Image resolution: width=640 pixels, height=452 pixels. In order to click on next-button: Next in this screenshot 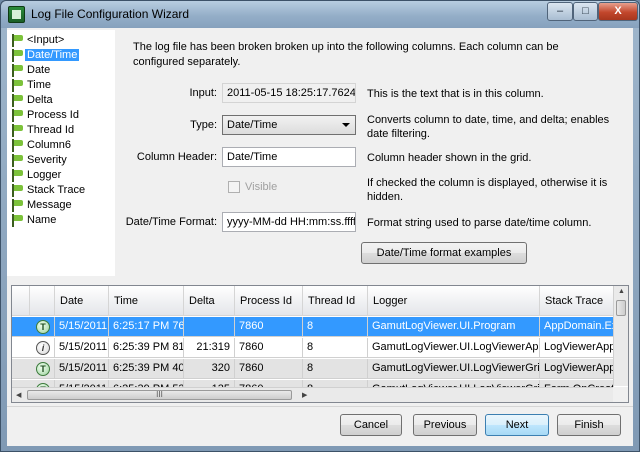, I will do `click(517, 425)`.